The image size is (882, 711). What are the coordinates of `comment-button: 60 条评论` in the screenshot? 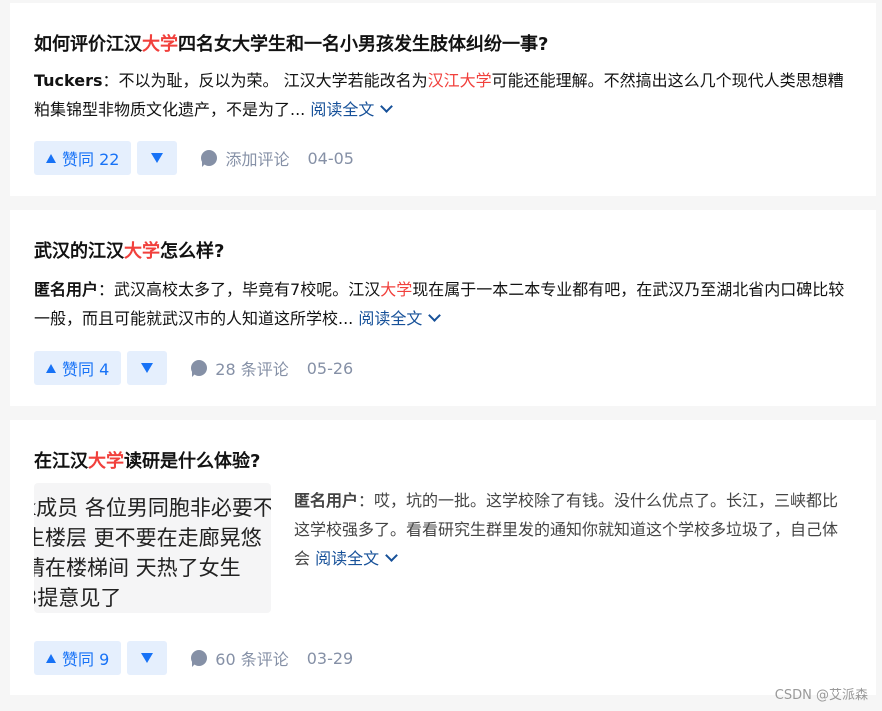 It's located at (240, 658).